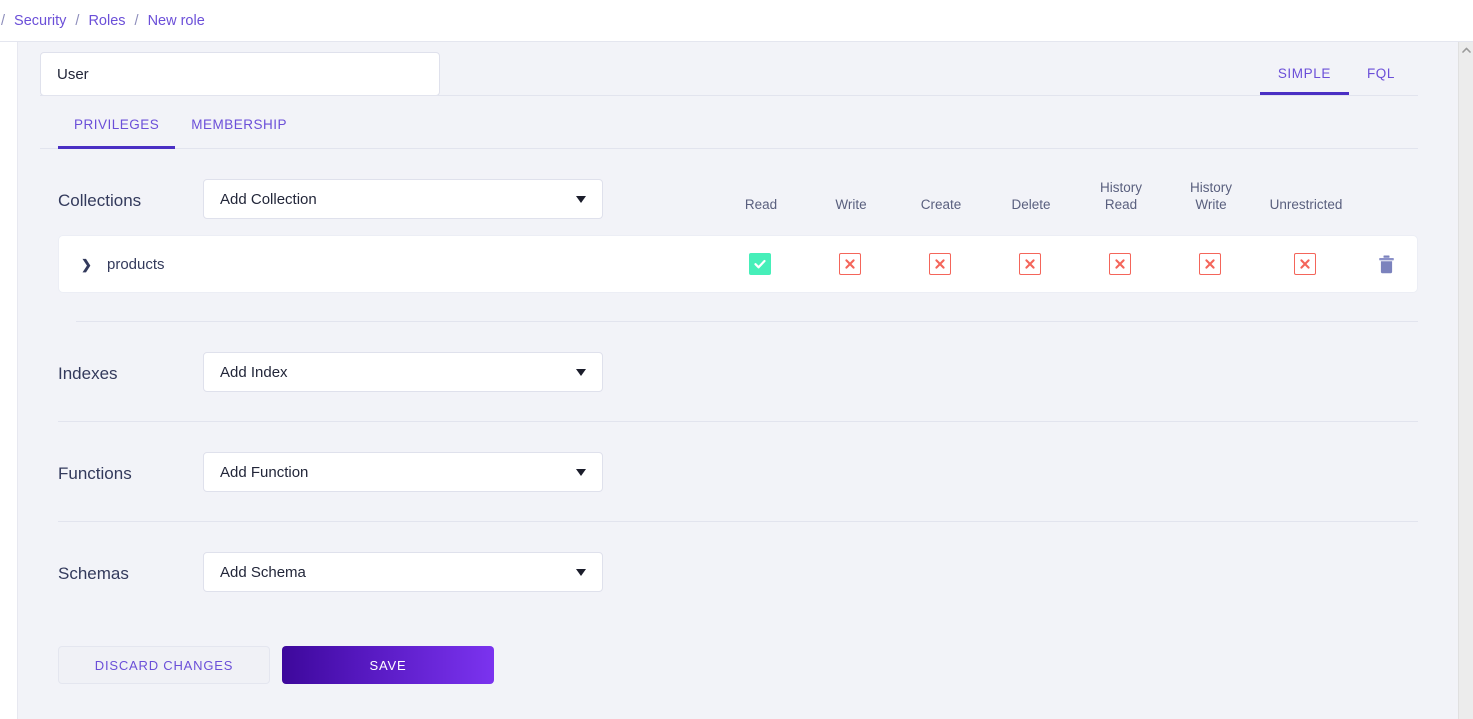 This screenshot has height=719, width=1473. Describe the element at coordinates (1306, 204) in the screenshot. I see `column-header-unrestricted: Unrestricted` at that location.